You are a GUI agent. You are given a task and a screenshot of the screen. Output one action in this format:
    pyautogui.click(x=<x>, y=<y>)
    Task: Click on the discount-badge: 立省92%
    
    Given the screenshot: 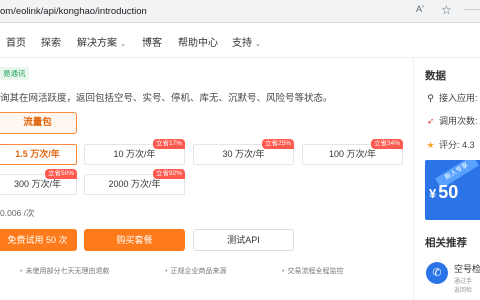 What is the action you would take?
    pyautogui.click(x=168, y=174)
    